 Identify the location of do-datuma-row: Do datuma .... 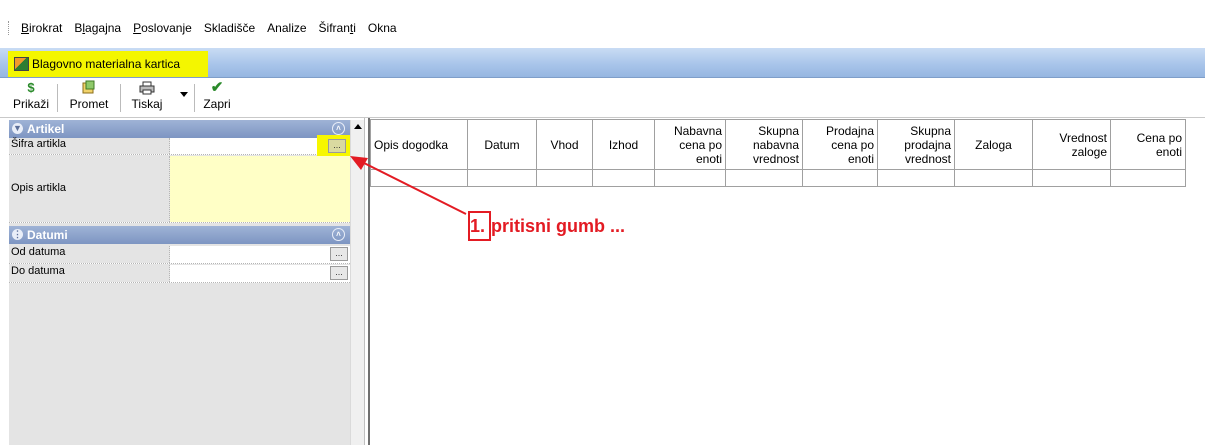
(179, 274).